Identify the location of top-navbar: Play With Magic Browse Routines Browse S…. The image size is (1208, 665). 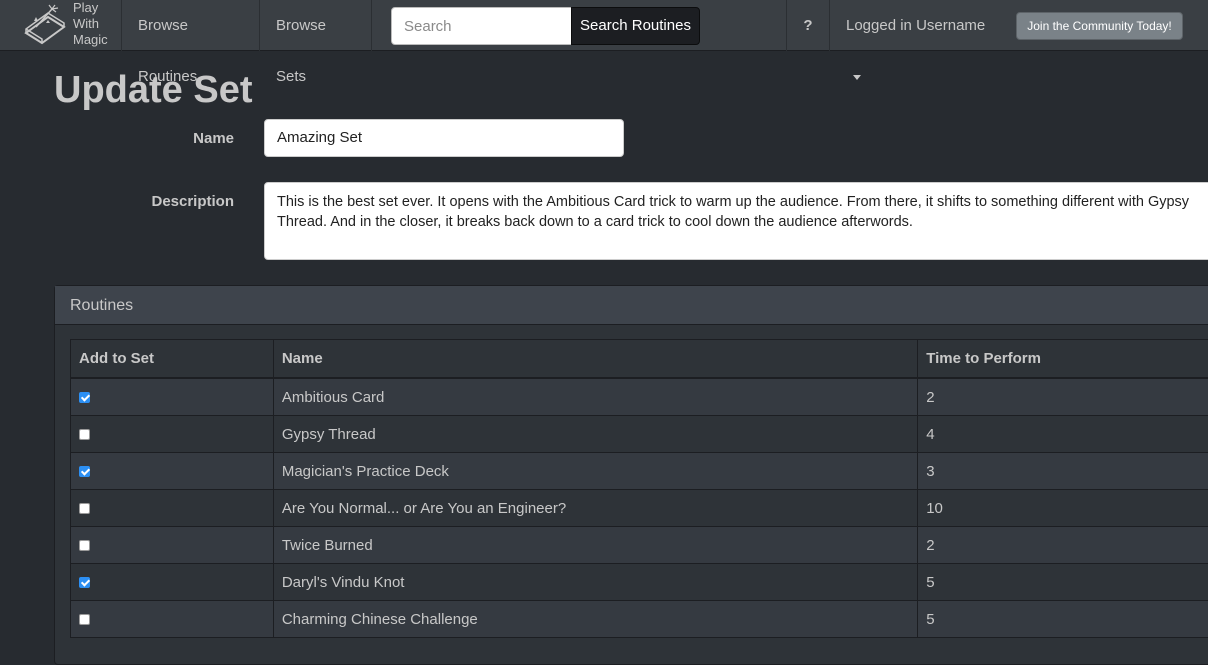
(604, 25).